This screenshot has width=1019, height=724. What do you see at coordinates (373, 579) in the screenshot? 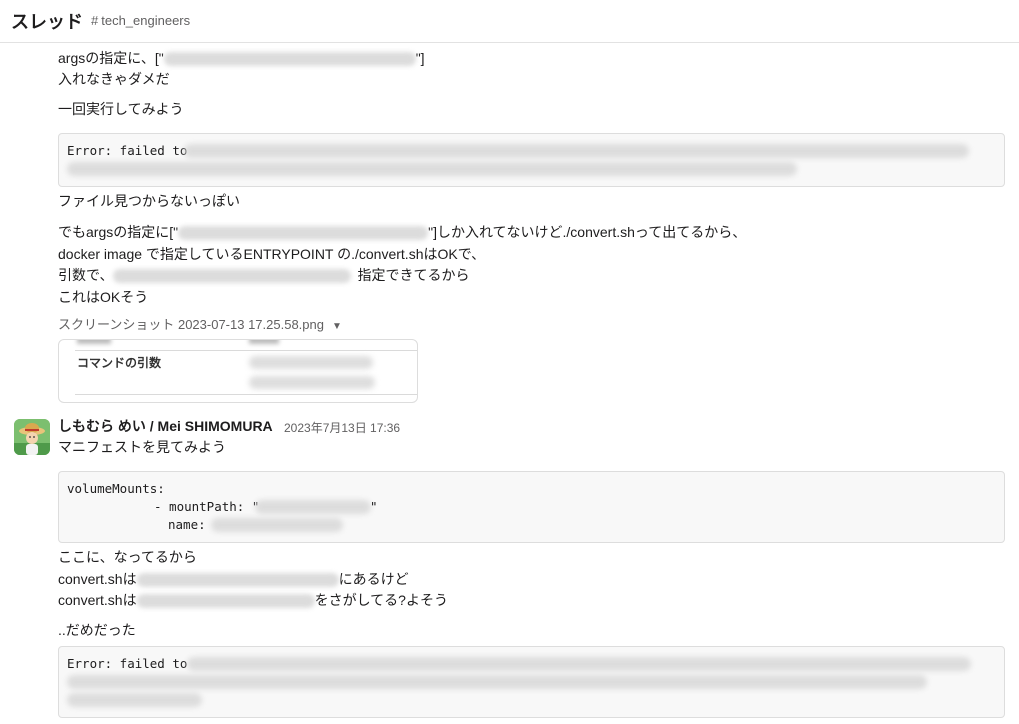
I see `text: にあるけど` at bounding box center [373, 579].